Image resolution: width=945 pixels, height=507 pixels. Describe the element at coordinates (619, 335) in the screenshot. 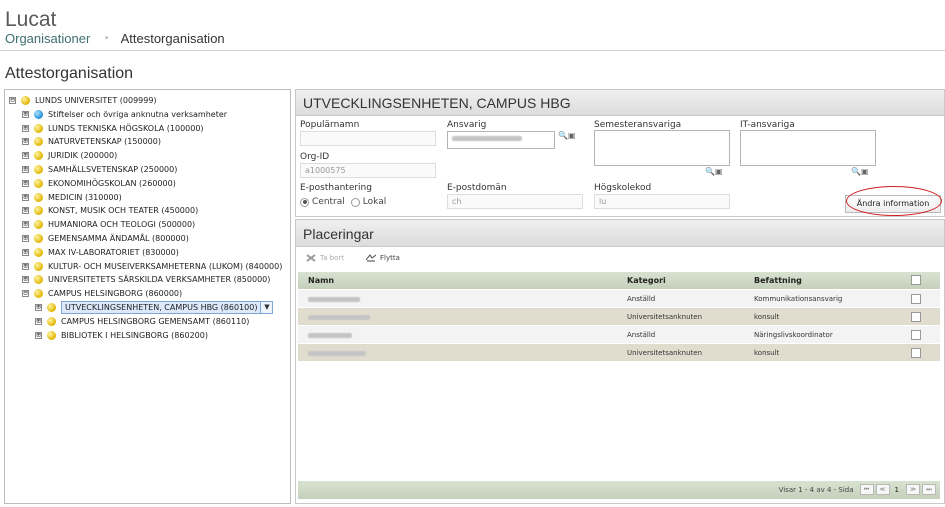

I see `table-row: Anställd Näringslivskoordinator` at that location.